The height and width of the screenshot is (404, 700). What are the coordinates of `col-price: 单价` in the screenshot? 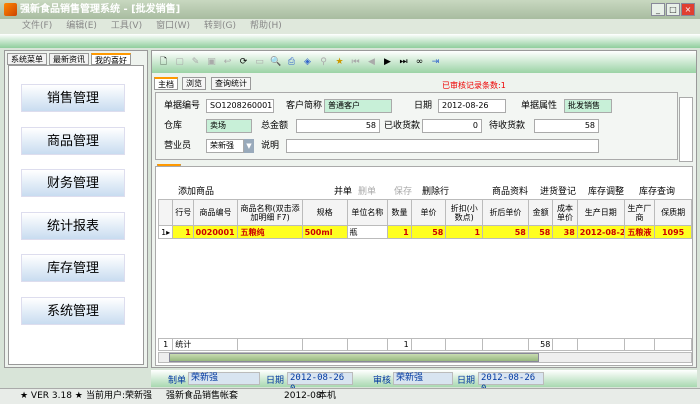 It's located at (428, 212).